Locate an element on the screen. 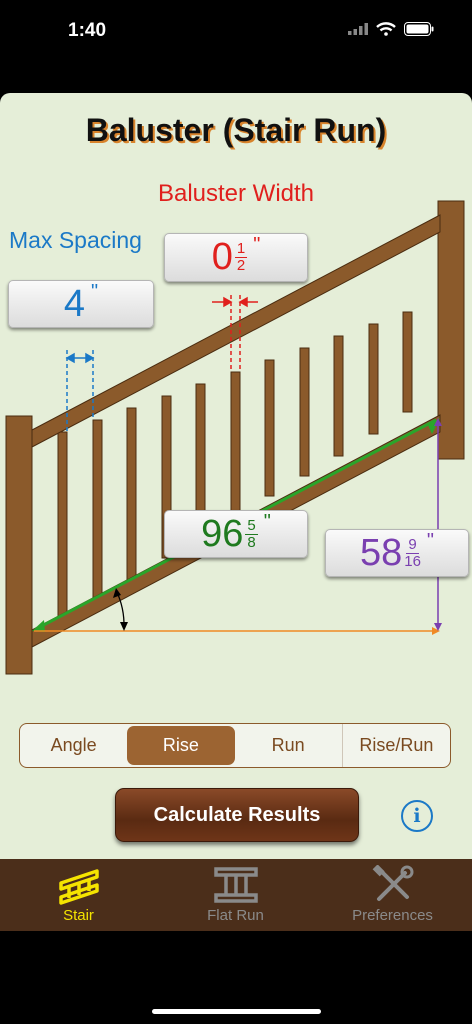 Image resolution: width=472 pixels, height=1024 pixels. baluster-width-fraction: 1 2 is located at coordinates (241, 257).